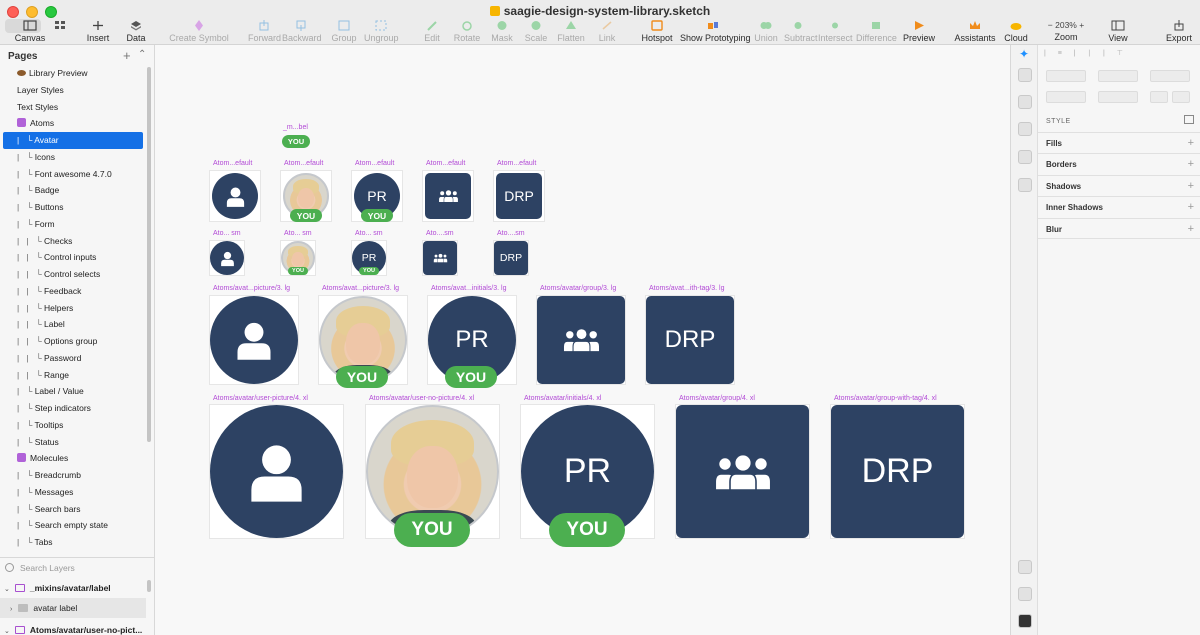 The image size is (1200, 635). What do you see at coordinates (302, 32) in the screenshot?
I see `backward-button: Backward` at bounding box center [302, 32].